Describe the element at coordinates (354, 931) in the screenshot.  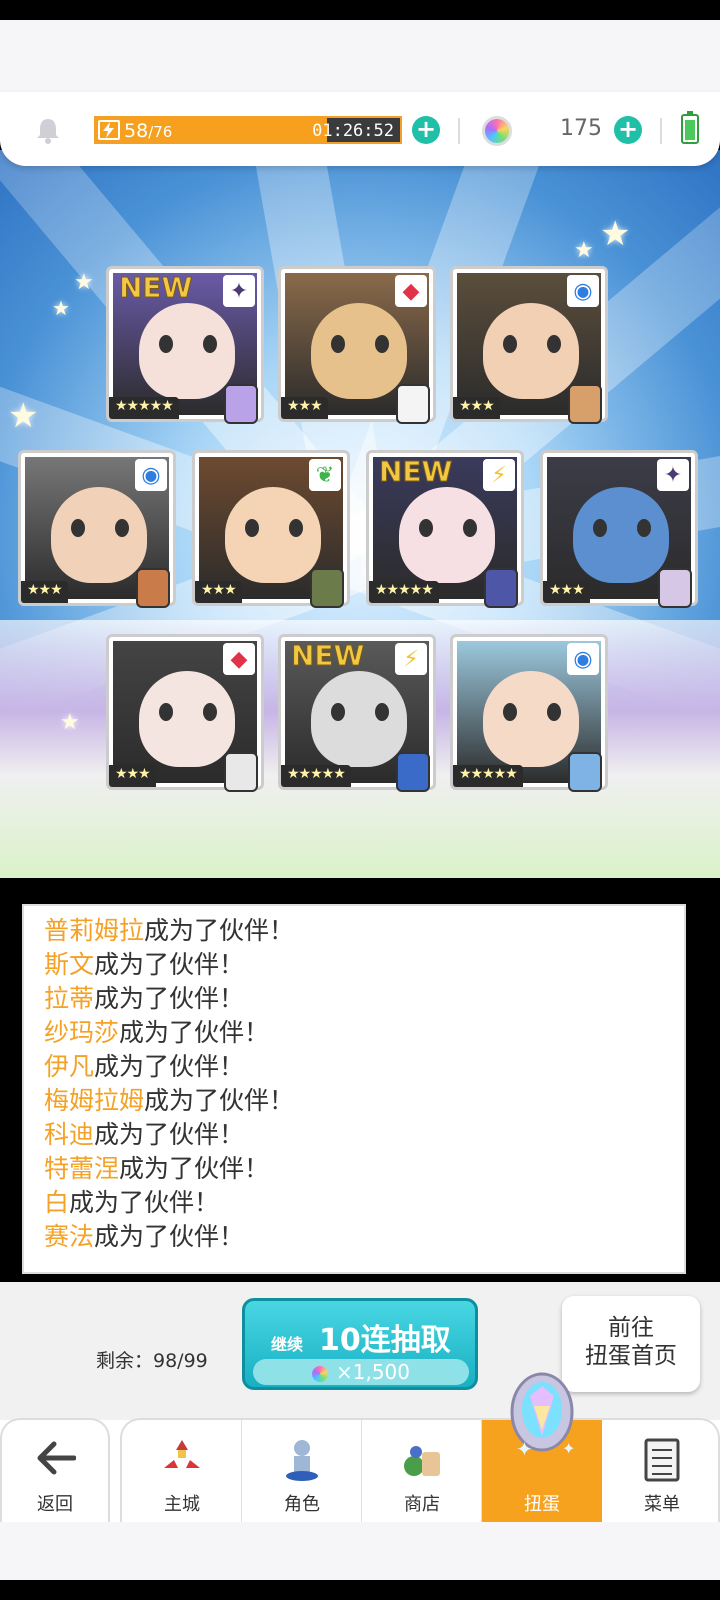
I see `log-line: 普莉姆拉成为了伙伴！` at that location.